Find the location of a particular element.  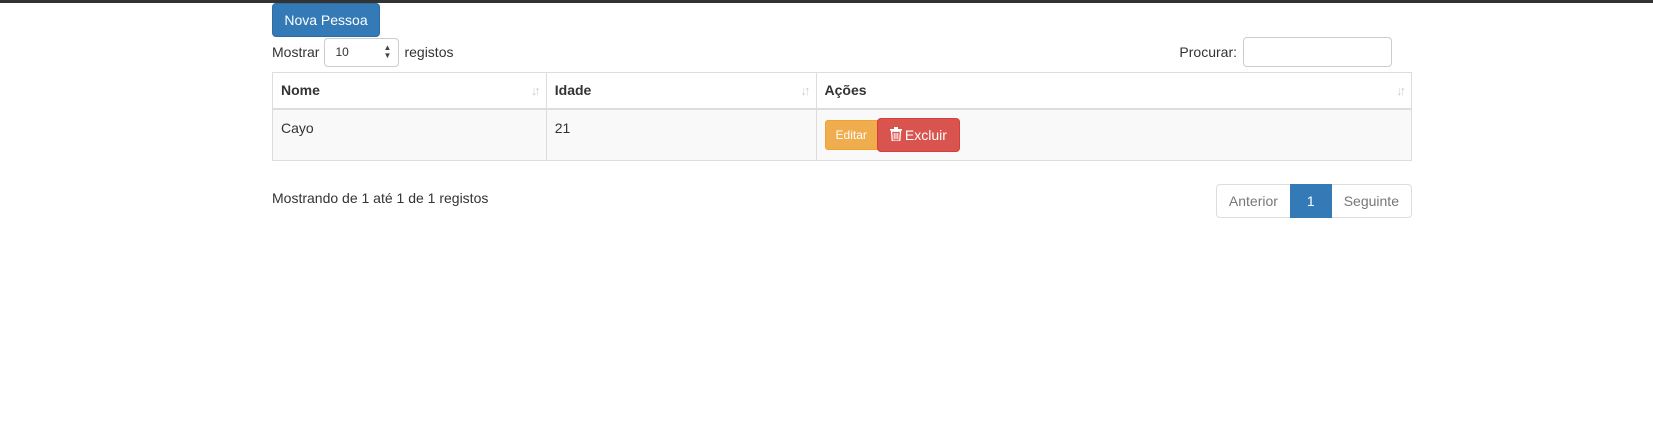

length-label-after: registos is located at coordinates (429, 52).